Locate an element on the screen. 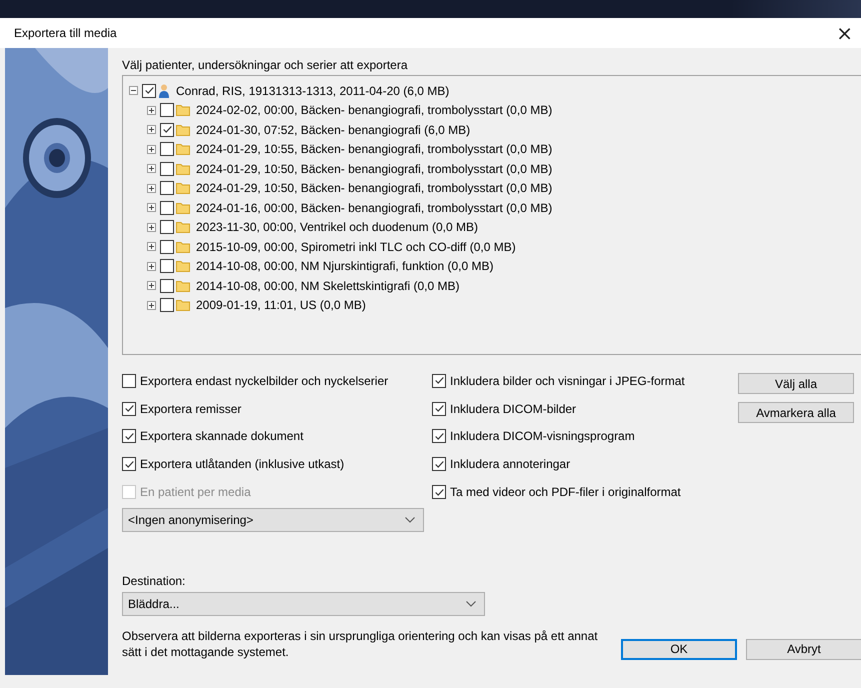  tree-item-label: 2009-01-19, 11:01, US (0,0 MB) is located at coordinates (281, 305).